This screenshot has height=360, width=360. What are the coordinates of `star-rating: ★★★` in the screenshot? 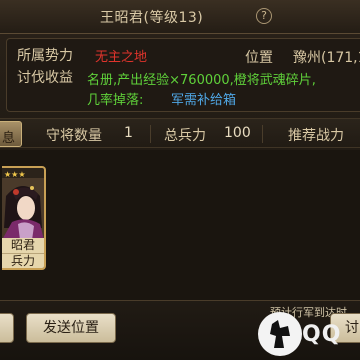 It's located at (15, 174).